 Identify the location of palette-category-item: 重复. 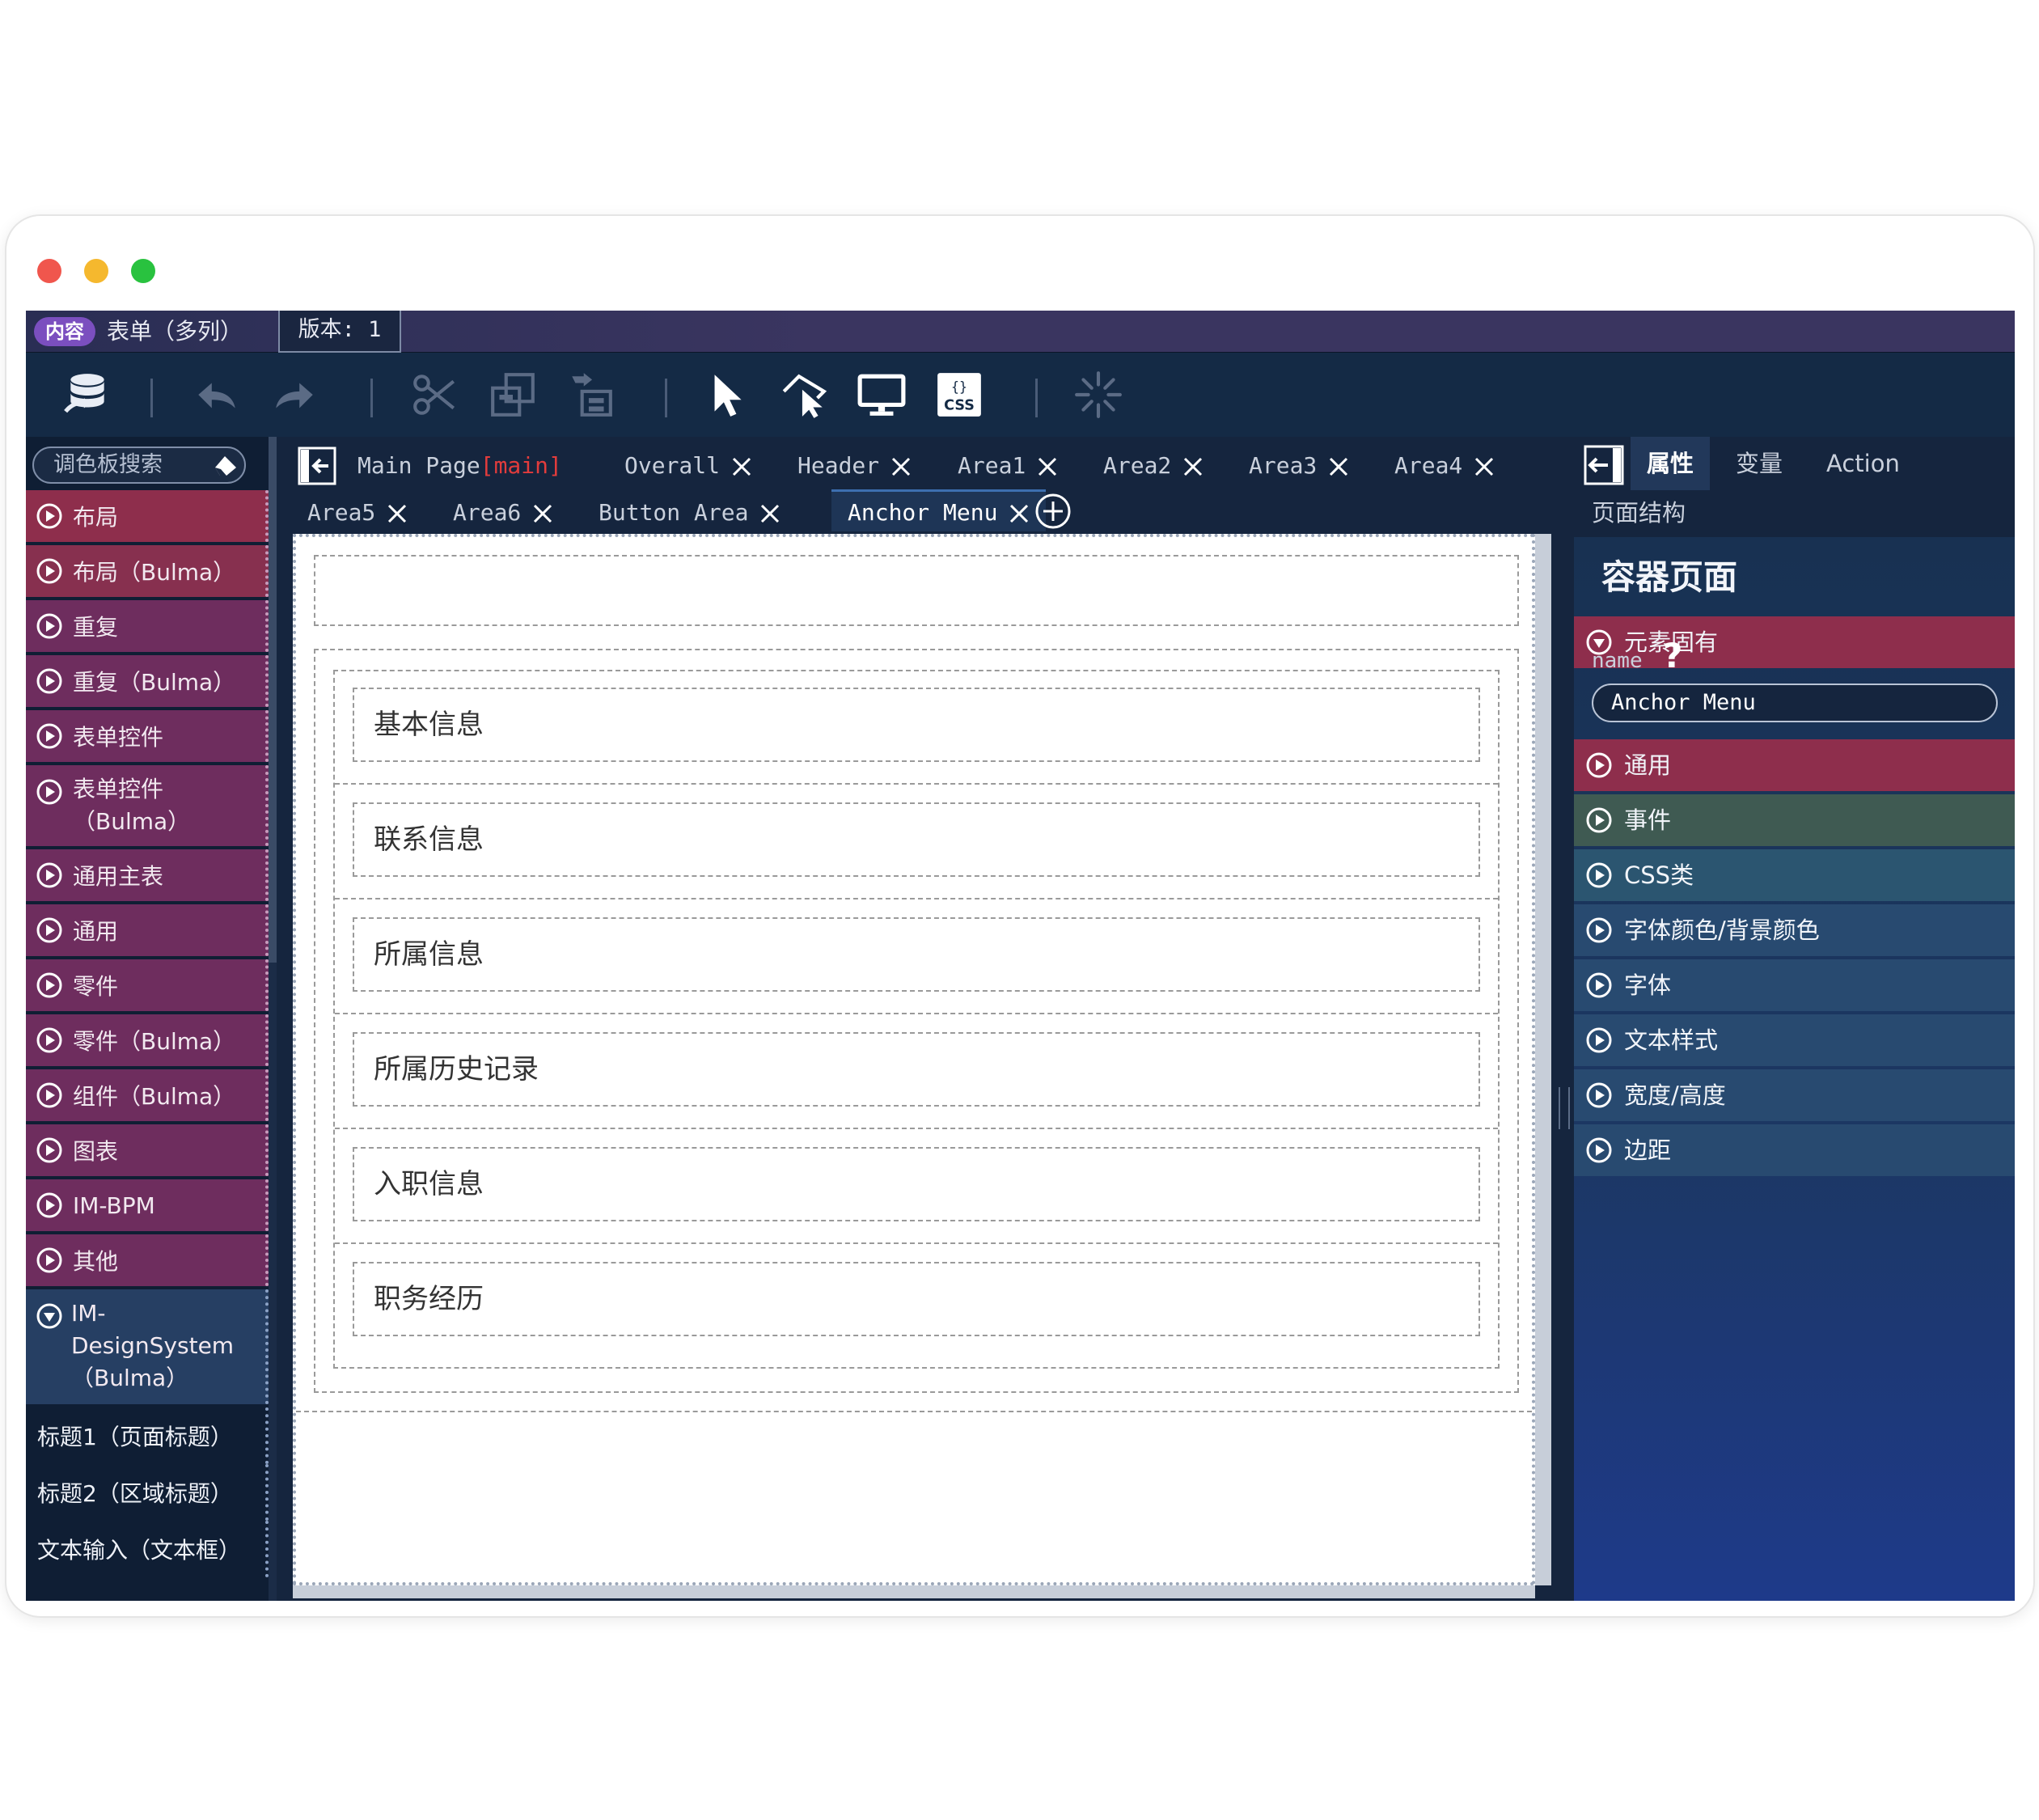
(147, 626).